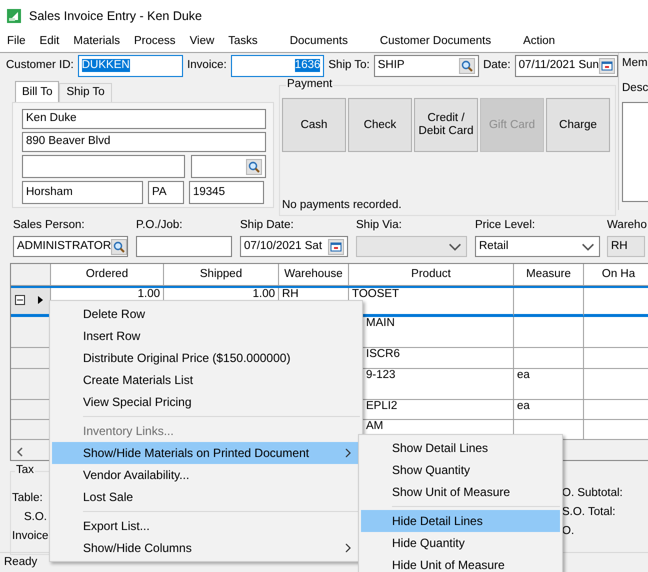  What do you see at coordinates (578, 125) in the screenshot?
I see `payment-button: Charge` at bounding box center [578, 125].